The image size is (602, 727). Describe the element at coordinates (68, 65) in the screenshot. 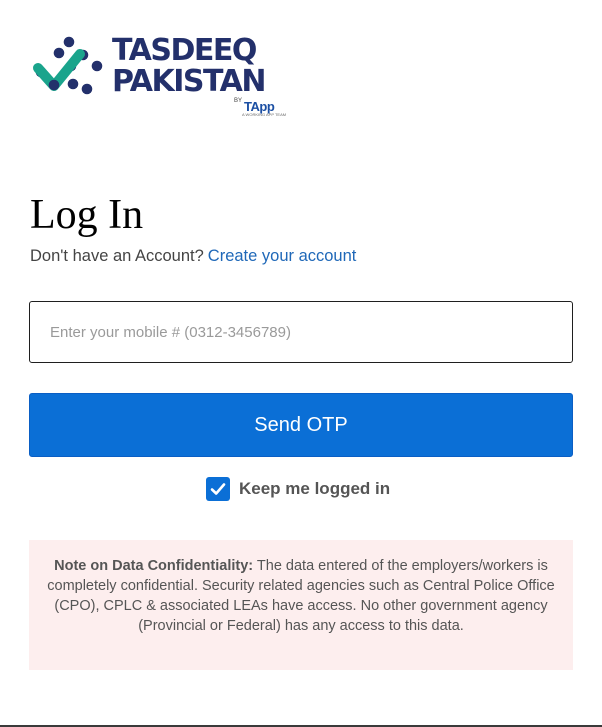

I see `check-dots-logo-icon` at that location.